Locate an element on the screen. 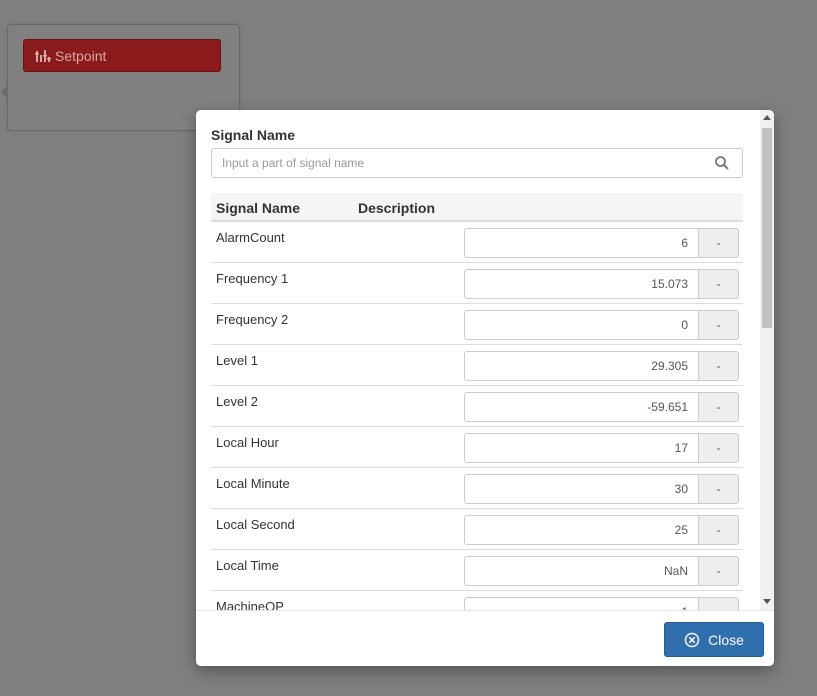 This screenshot has height=696, width=817. scroll-thumb is located at coordinates (767, 228).